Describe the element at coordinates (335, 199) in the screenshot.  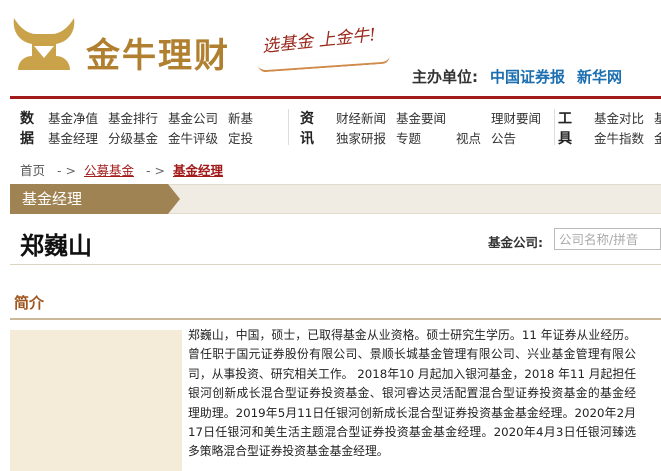
I see `section-bar: 基金经理` at that location.